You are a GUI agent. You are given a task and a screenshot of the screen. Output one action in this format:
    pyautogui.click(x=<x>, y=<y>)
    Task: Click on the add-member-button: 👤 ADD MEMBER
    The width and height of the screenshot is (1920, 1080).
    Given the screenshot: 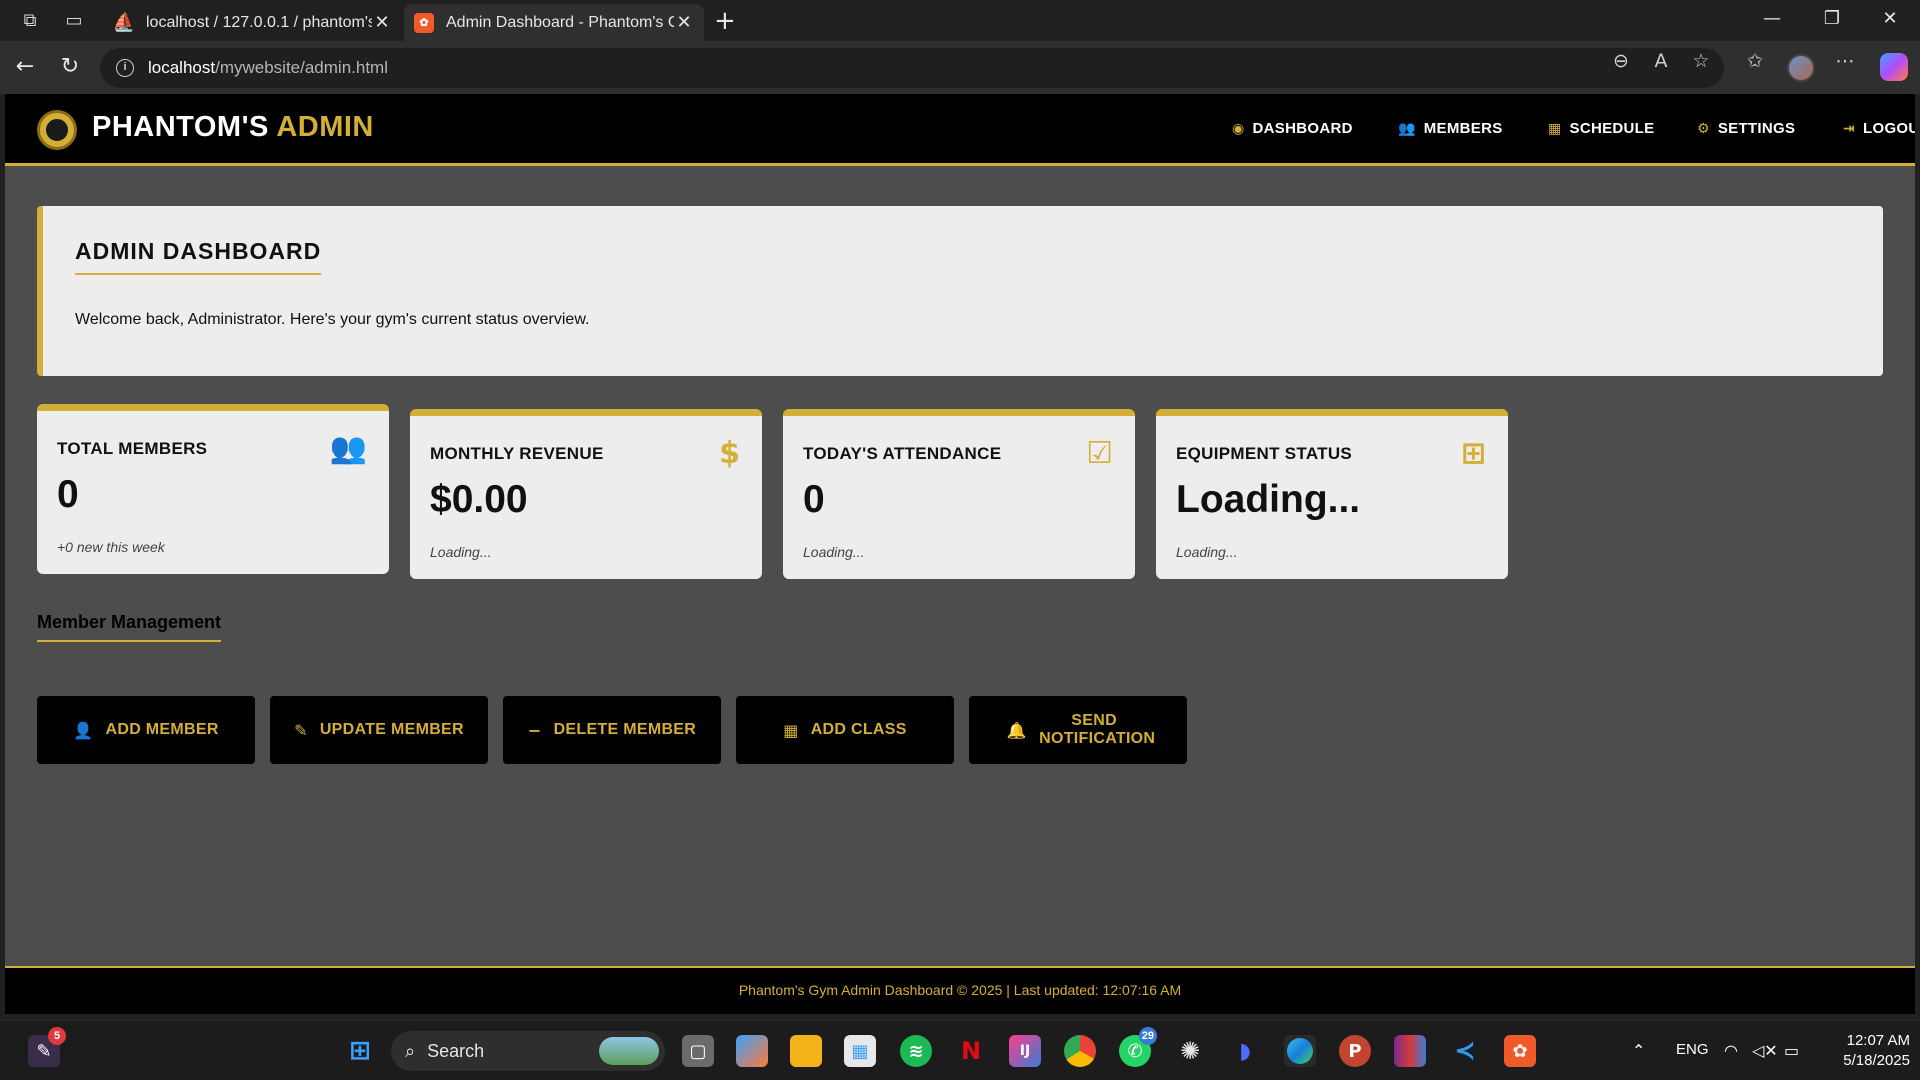 What is the action you would take?
    pyautogui.click(x=146, y=730)
    